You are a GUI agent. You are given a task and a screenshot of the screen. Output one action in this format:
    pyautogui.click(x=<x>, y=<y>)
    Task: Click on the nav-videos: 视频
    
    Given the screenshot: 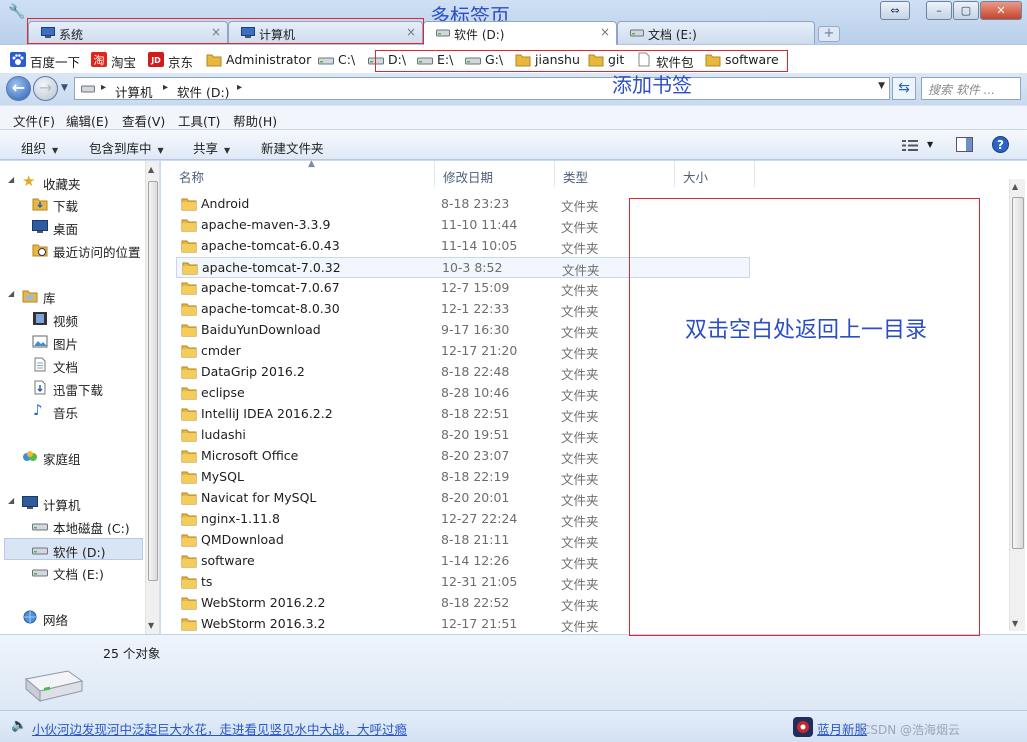 What is the action you would take?
    pyautogui.click(x=71, y=319)
    